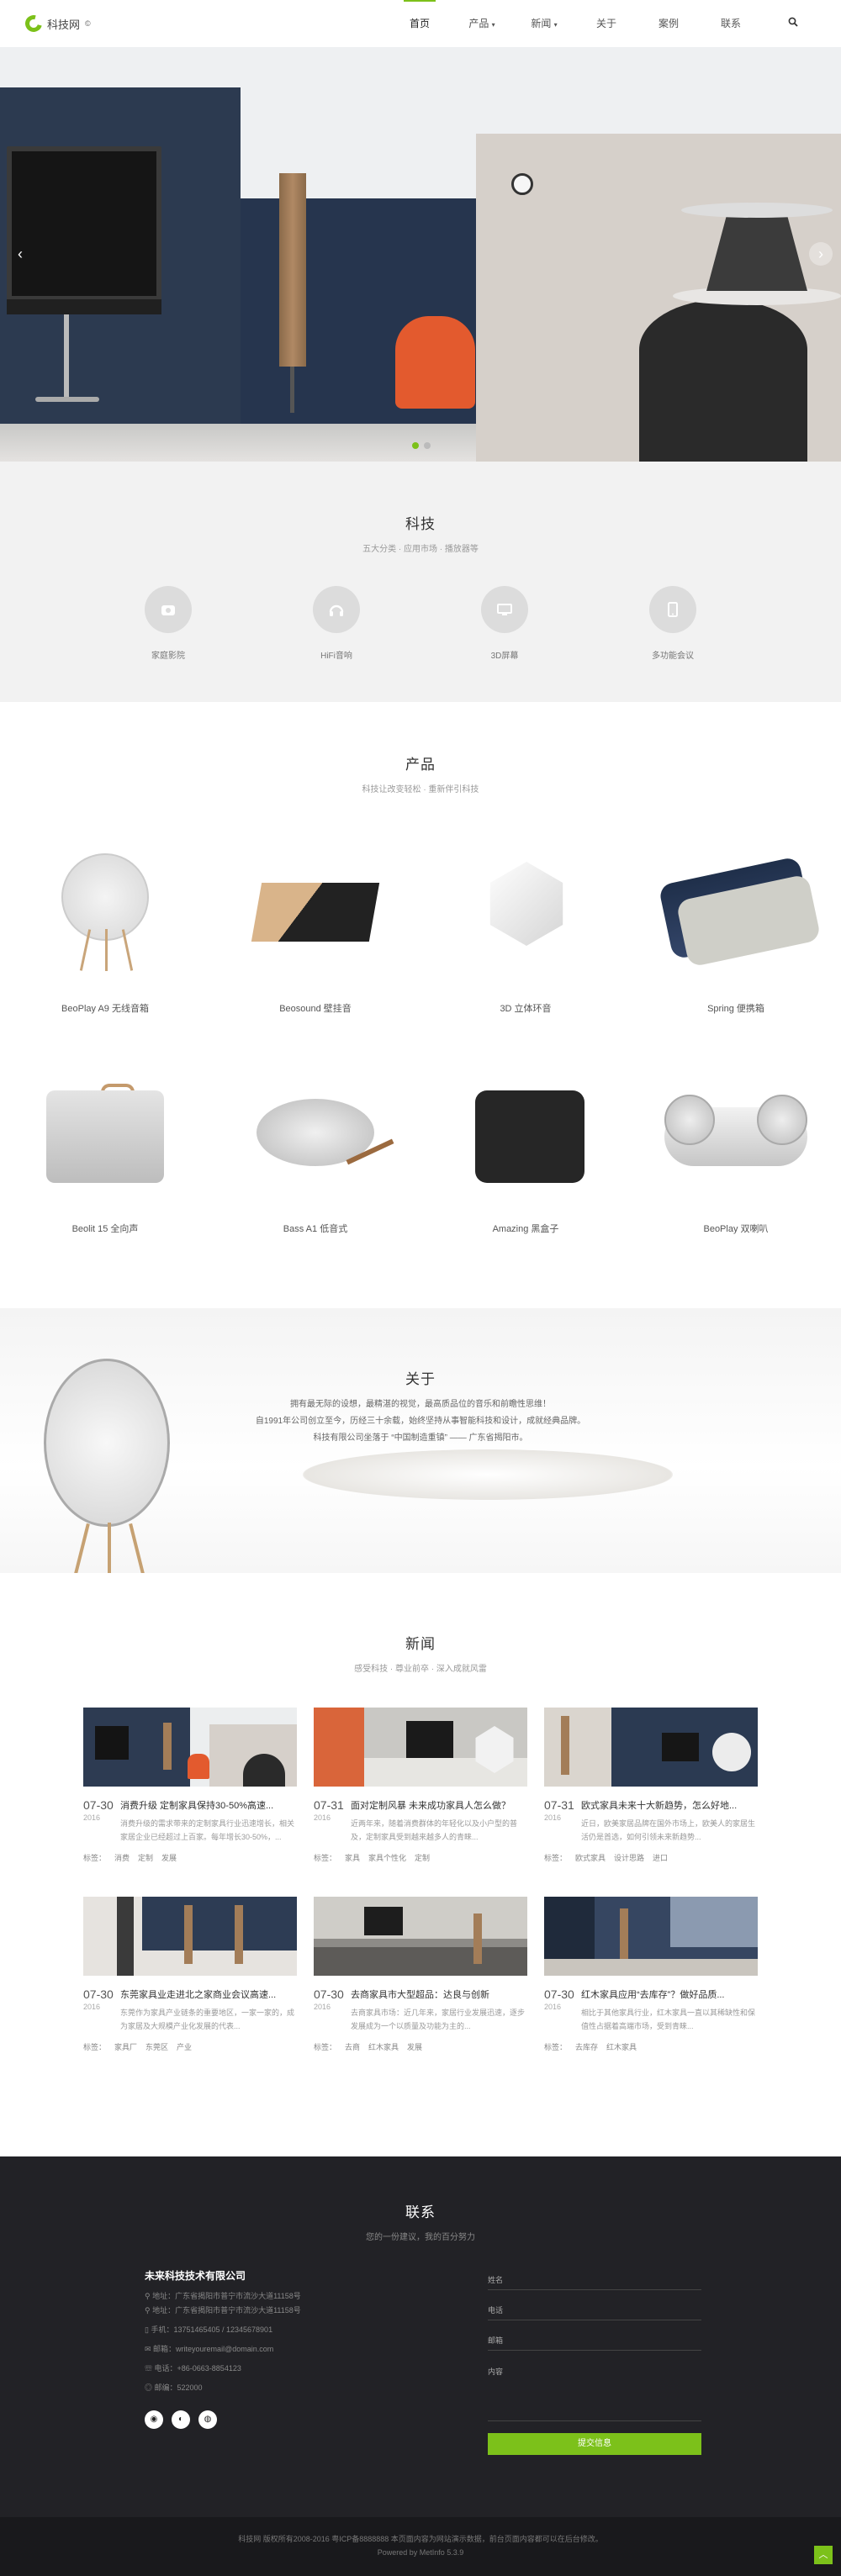 This screenshot has width=841, height=2576. Describe the element at coordinates (105, 926) in the screenshot. I see `product-card: BeoPlay A9 无线音箱` at that location.